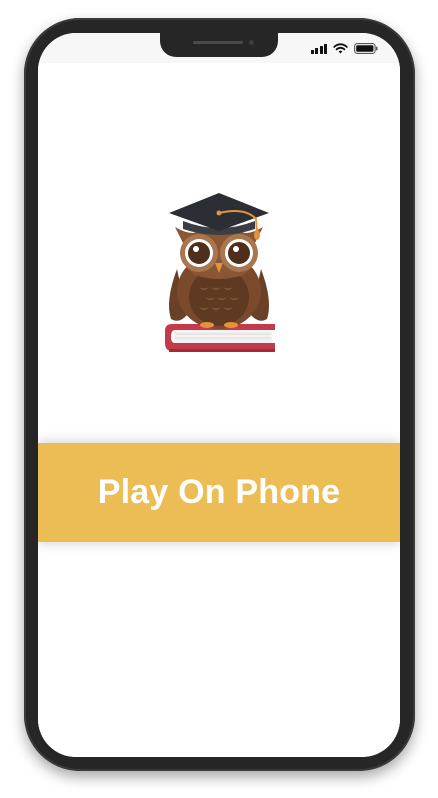  What do you see at coordinates (340, 48) in the screenshot?
I see `wifi-icon` at bounding box center [340, 48].